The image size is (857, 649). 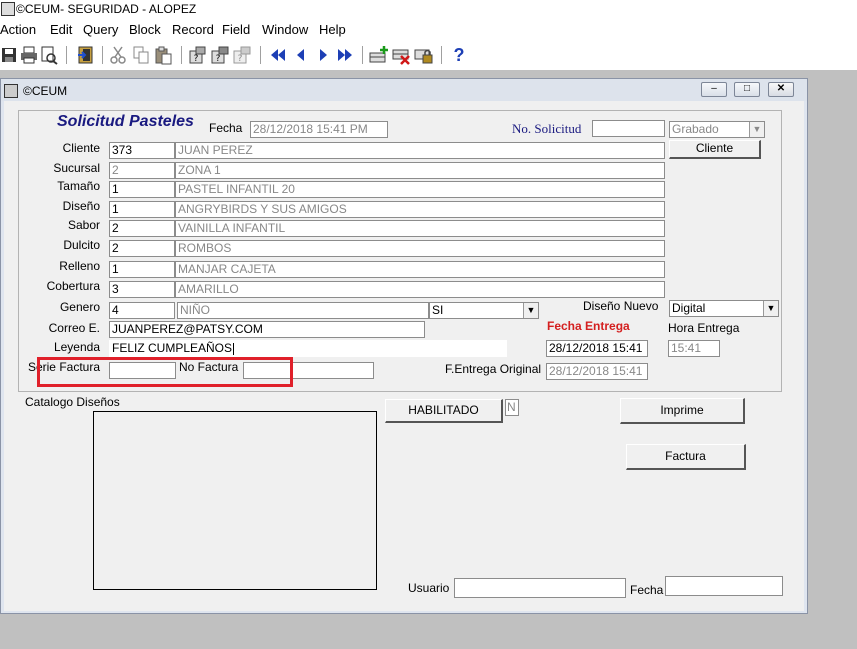 I want to click on factura-button: Factura, so click(x=686, y=457).